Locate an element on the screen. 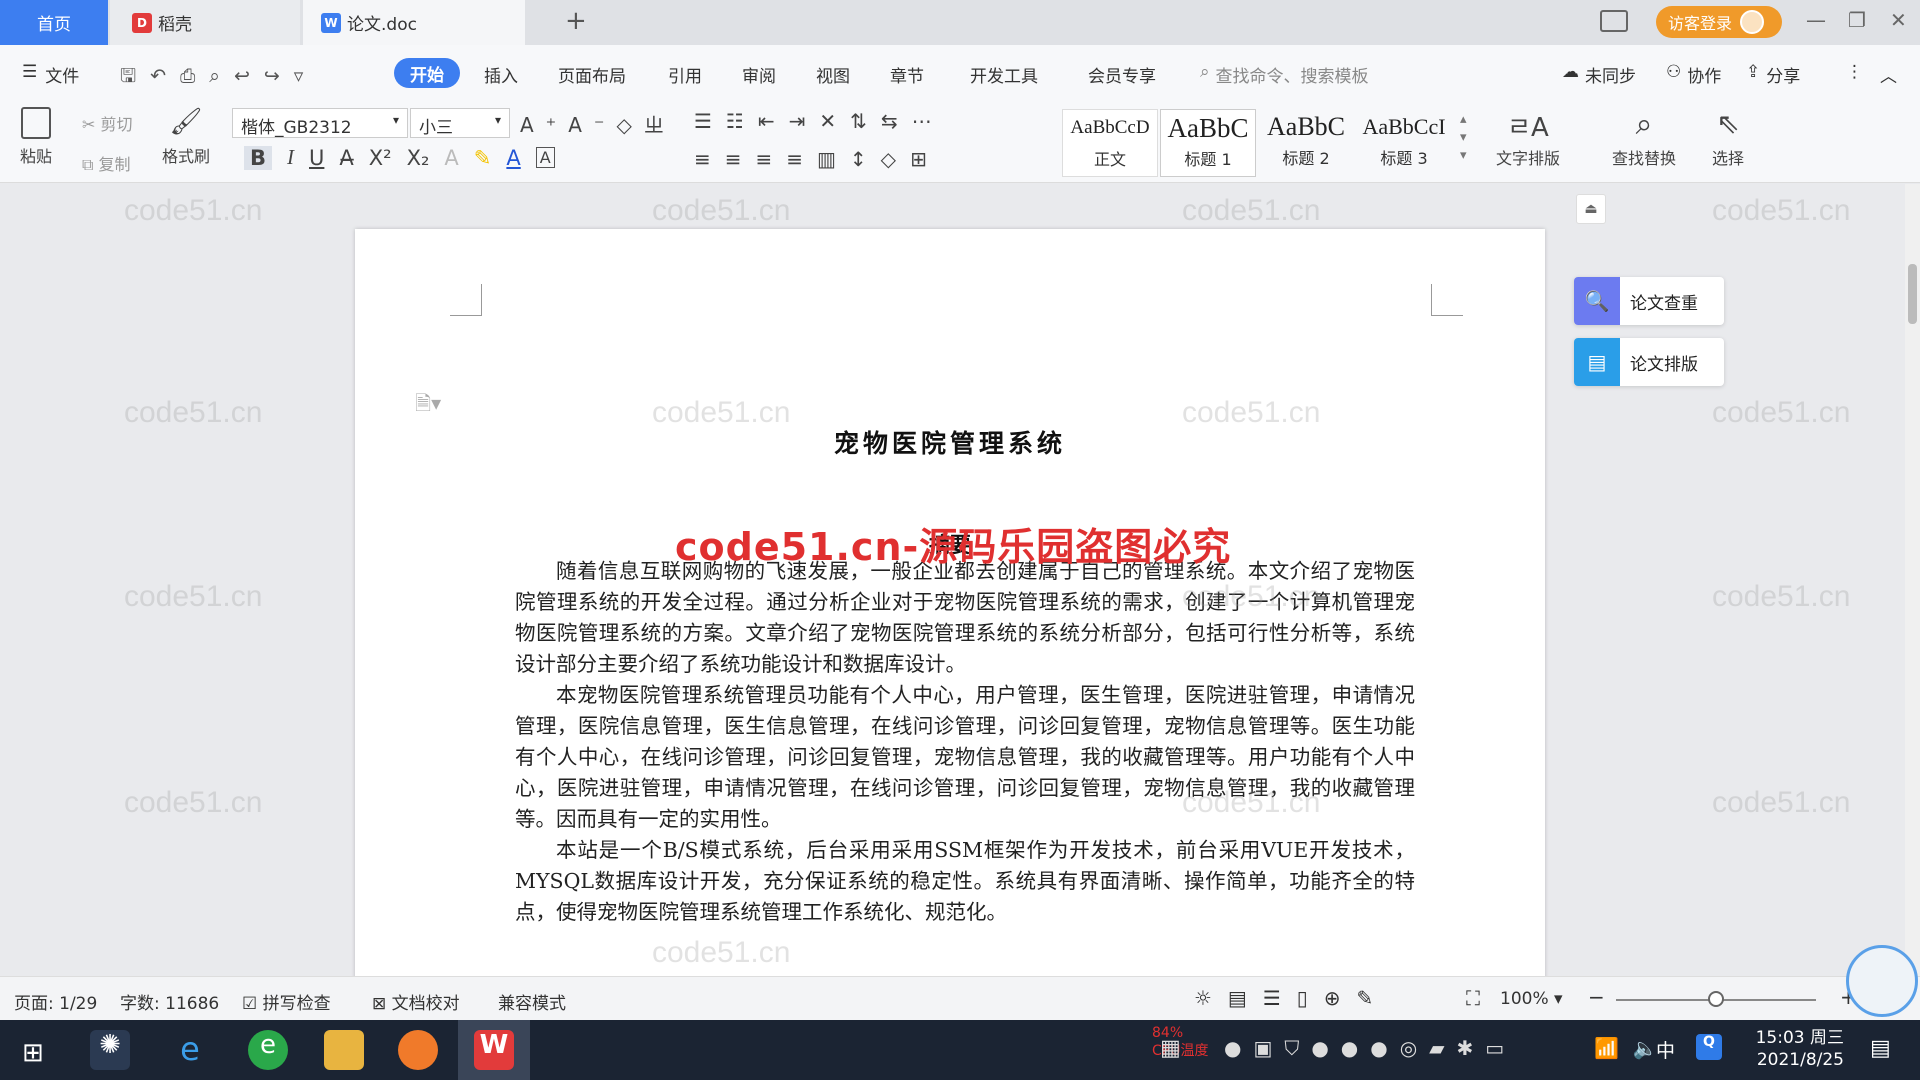 The height and width of the screenshot is (1080, 1920). italic-button: I is located at coordinates (290, 157).